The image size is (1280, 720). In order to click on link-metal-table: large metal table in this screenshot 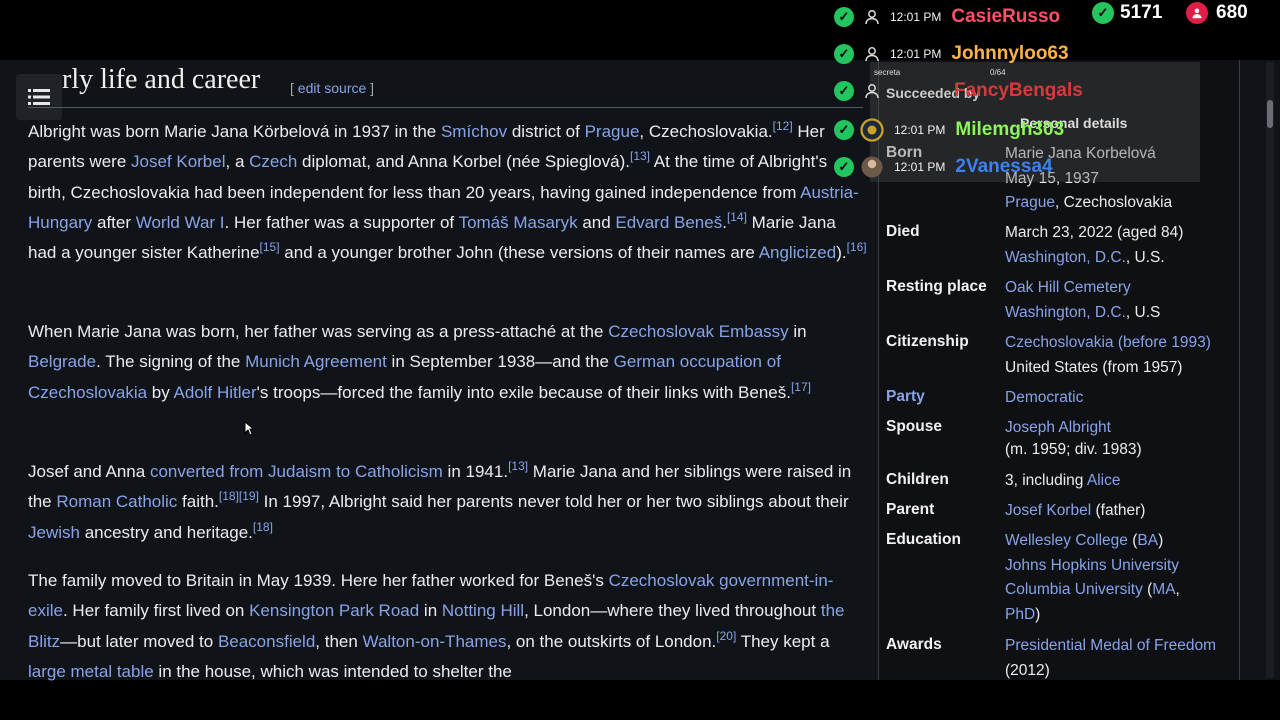, I will do `click(91, 671)`.